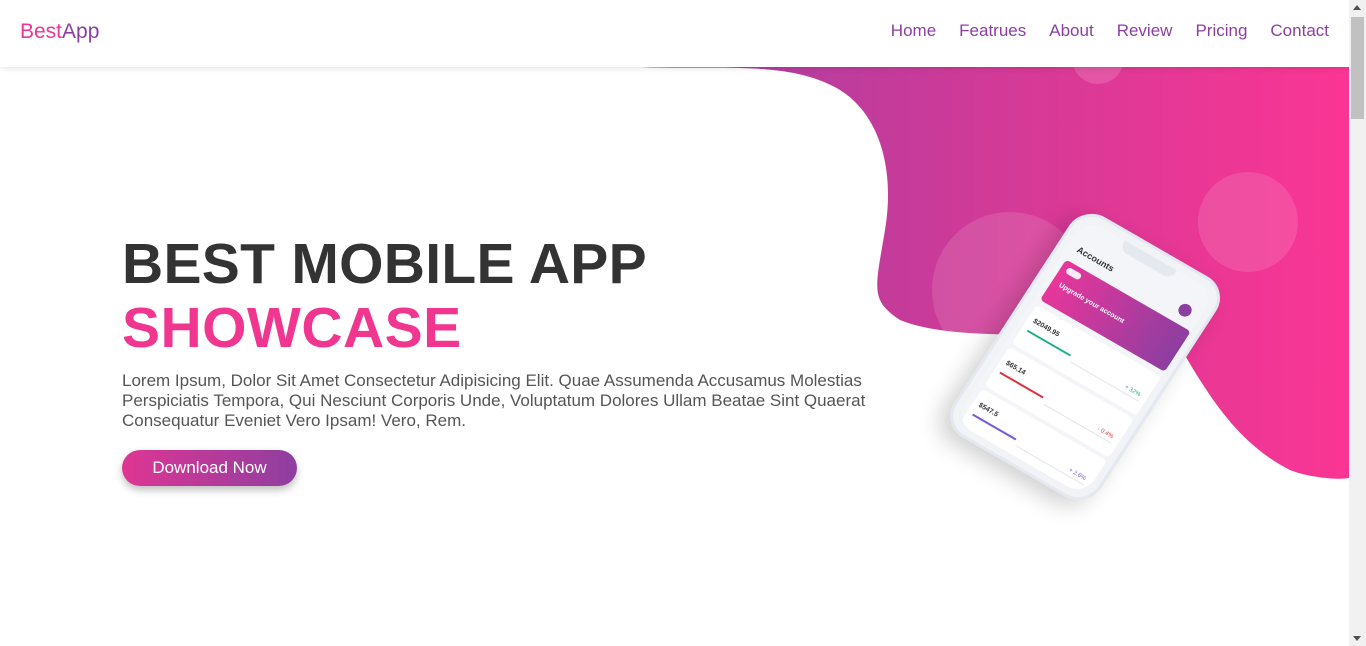 The width and height of the screenshot is (1366, 646). Describe the element at coordinates (384, 264) in the screenshot. I see `hero-title-line1: BEST MOBILE APP` at that location.